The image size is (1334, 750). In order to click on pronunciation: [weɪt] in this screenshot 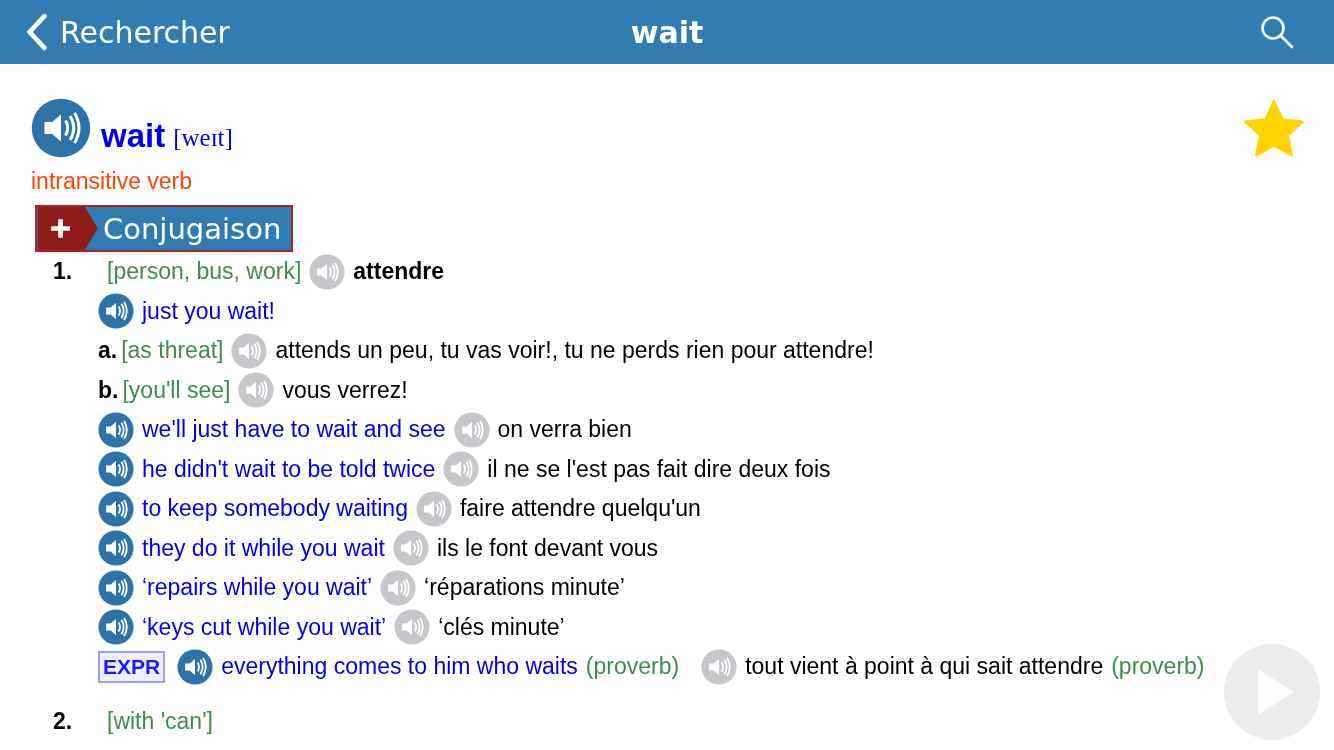, I will do `click(203, 138)`.